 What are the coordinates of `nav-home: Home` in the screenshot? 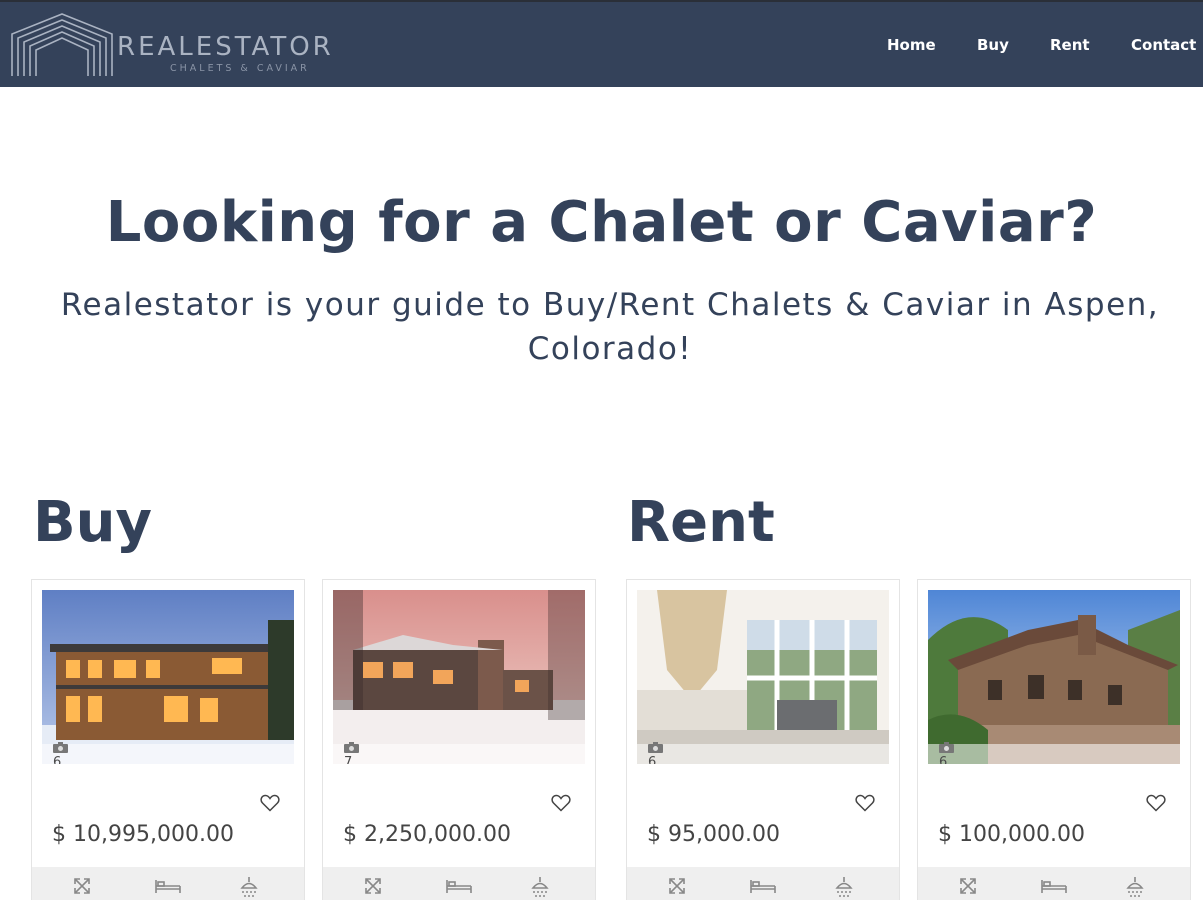 It's located at (911, 45).